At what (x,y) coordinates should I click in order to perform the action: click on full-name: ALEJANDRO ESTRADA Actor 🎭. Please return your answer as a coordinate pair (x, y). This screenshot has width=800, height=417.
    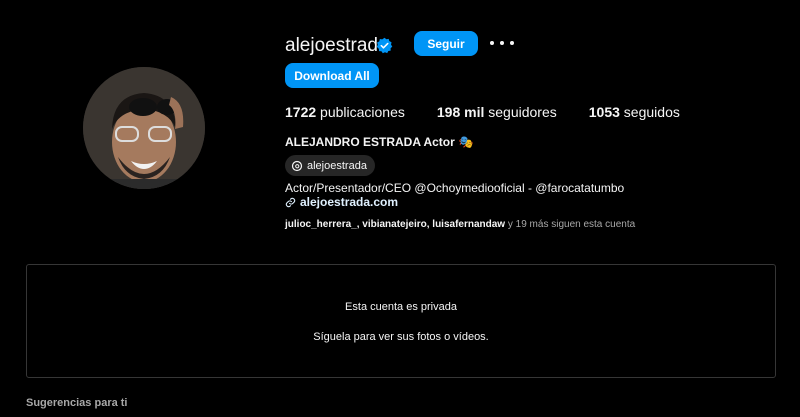
    Looking at the image, I should click on (379, 142).